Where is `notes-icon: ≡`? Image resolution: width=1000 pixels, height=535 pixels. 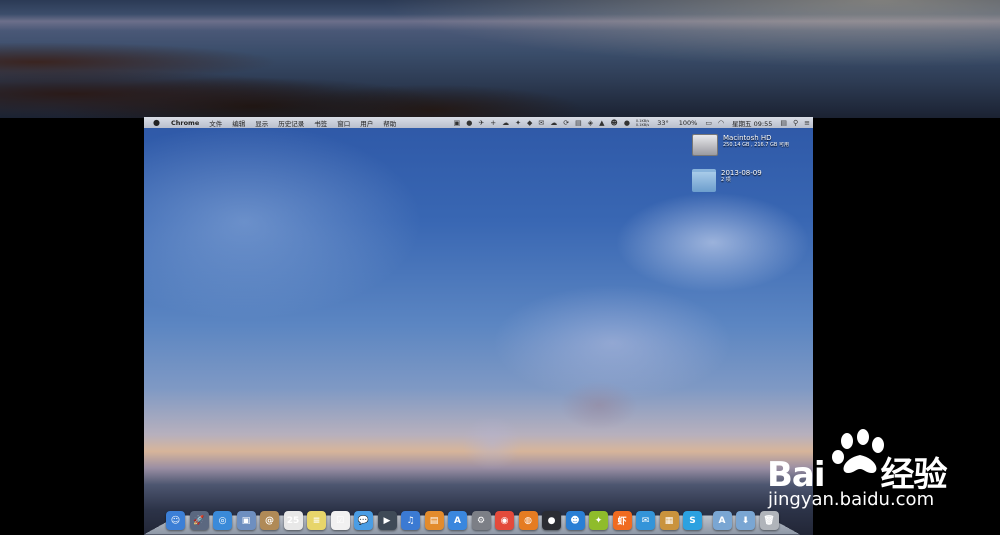 notes-icon: ≡ is located at coordinates (316, 520).